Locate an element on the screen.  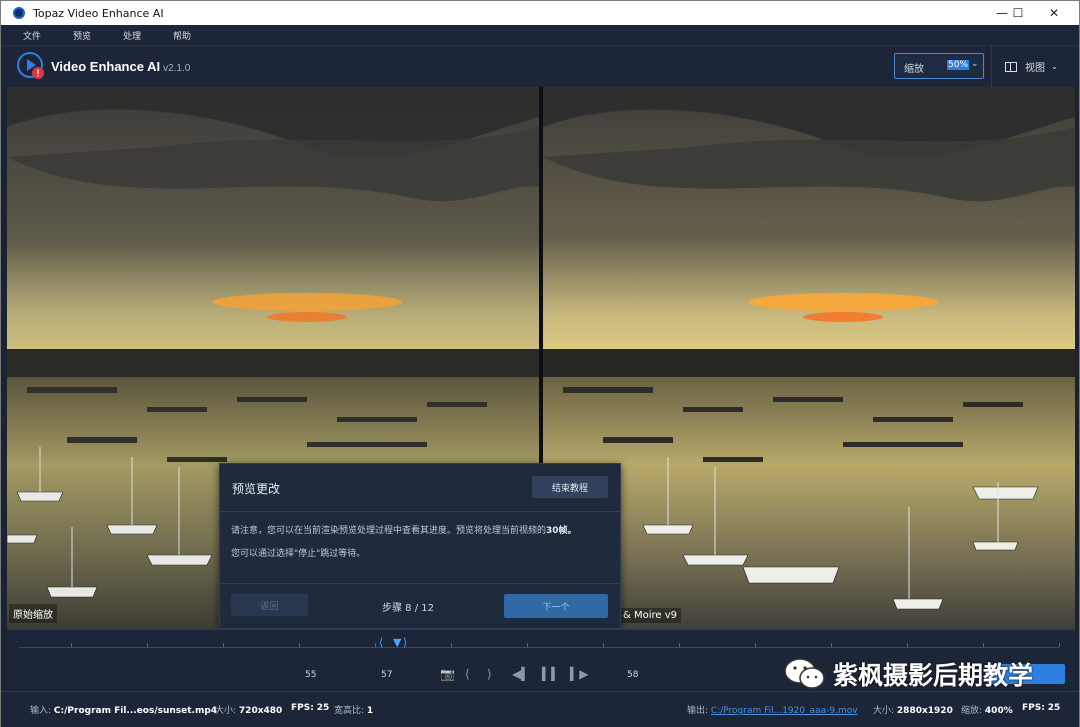
output-size-value: 2880x1920 is located at coordinates (924, 711).